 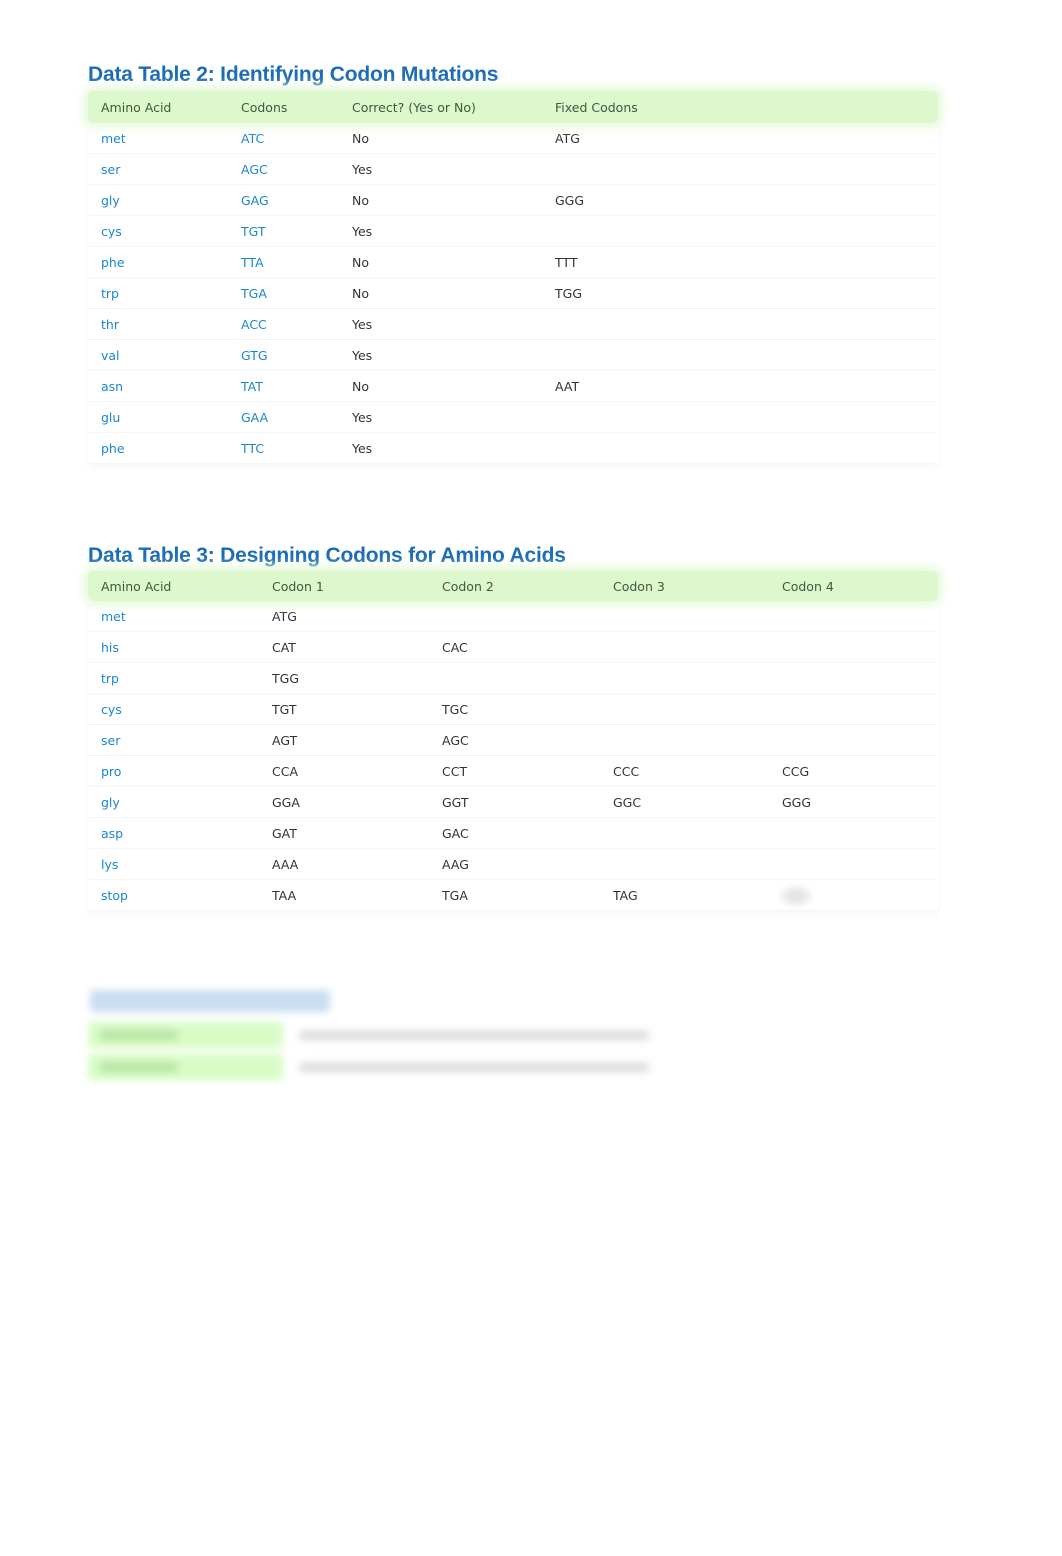 I want to click on fixed-codon-cell: ATG, so click(x=567, y=138).